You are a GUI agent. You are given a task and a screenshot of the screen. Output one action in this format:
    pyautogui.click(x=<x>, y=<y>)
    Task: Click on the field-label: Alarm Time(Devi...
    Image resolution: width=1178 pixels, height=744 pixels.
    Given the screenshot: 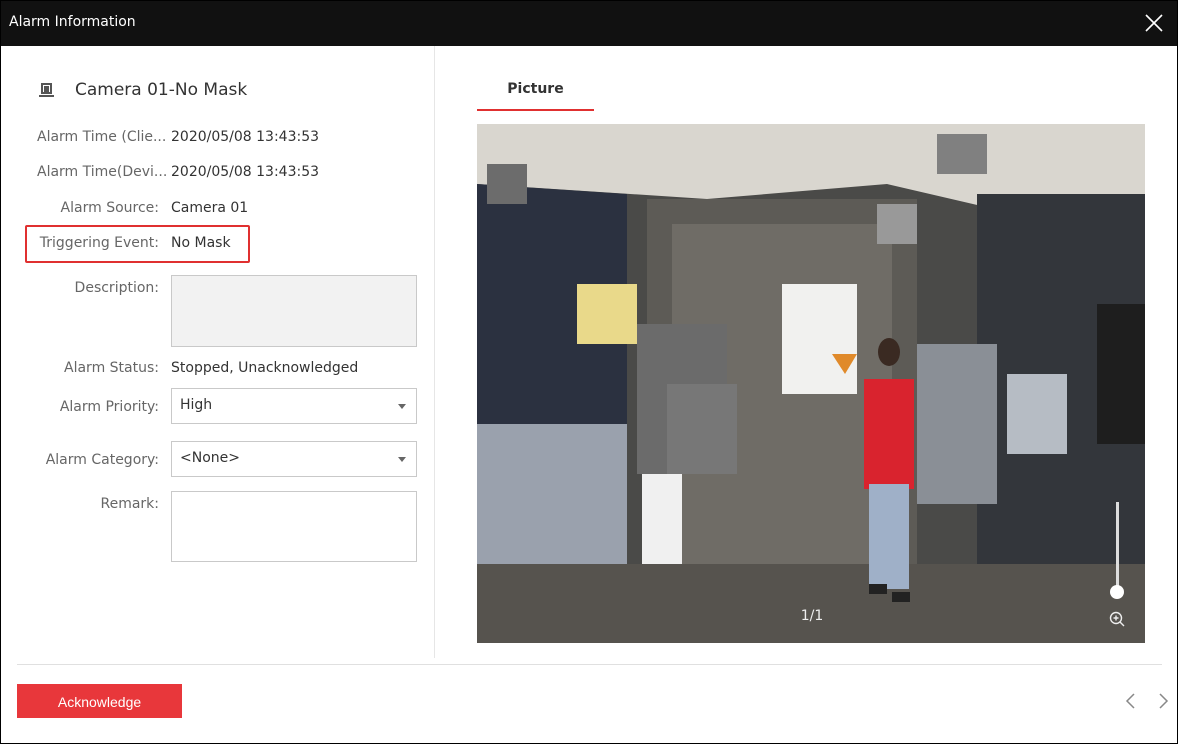 What is the action you would take?
    pyautogui.click(x=102, y=172)
    